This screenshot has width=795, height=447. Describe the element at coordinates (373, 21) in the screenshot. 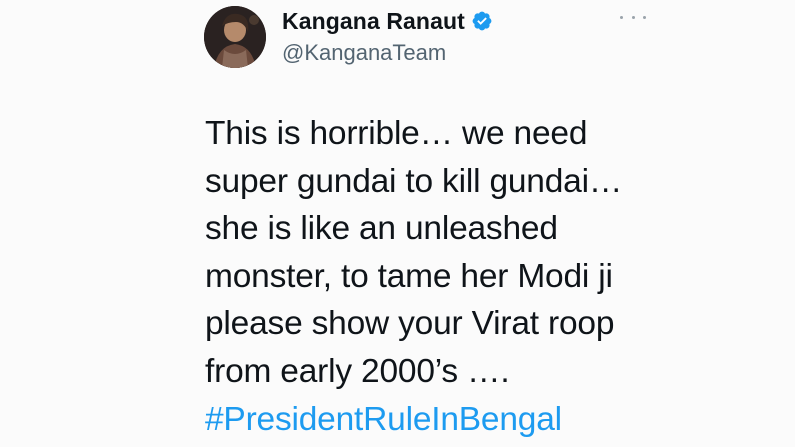

I see `author-display-name: Kangana Ranaut` at that location.